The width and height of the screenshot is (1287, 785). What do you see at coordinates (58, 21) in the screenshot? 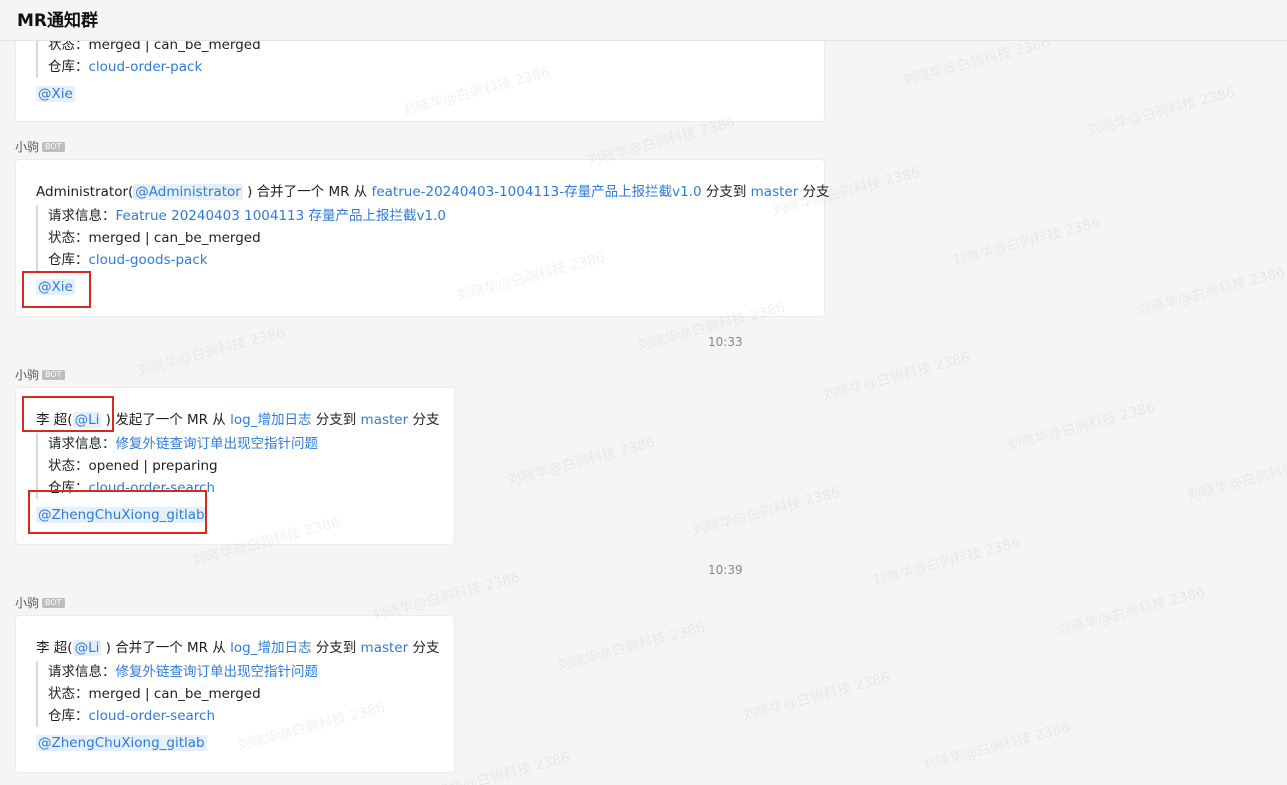
I see `chat-title: MR通知群` at bounding box center [58, 21].